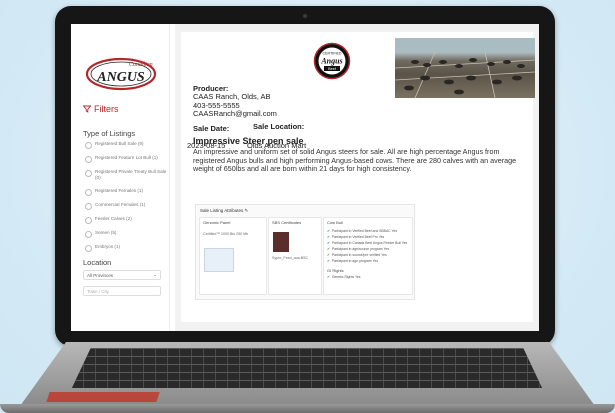 The width and height of the screenshot is (615, 413). Describe the element at coordinates (247, 210) in the screenshot. I see `edit-pencil-icon: ✎` at that location.